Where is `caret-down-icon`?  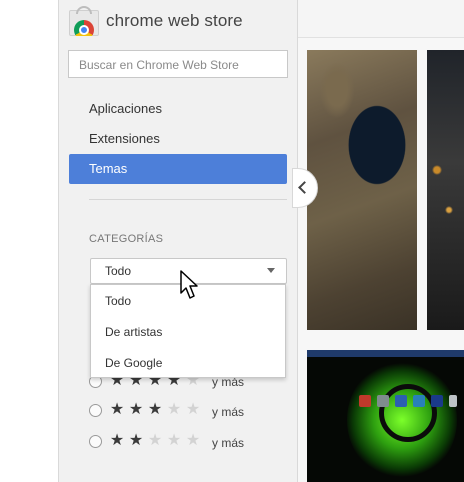 caret-down-icon is located at coordinates (271, 270).